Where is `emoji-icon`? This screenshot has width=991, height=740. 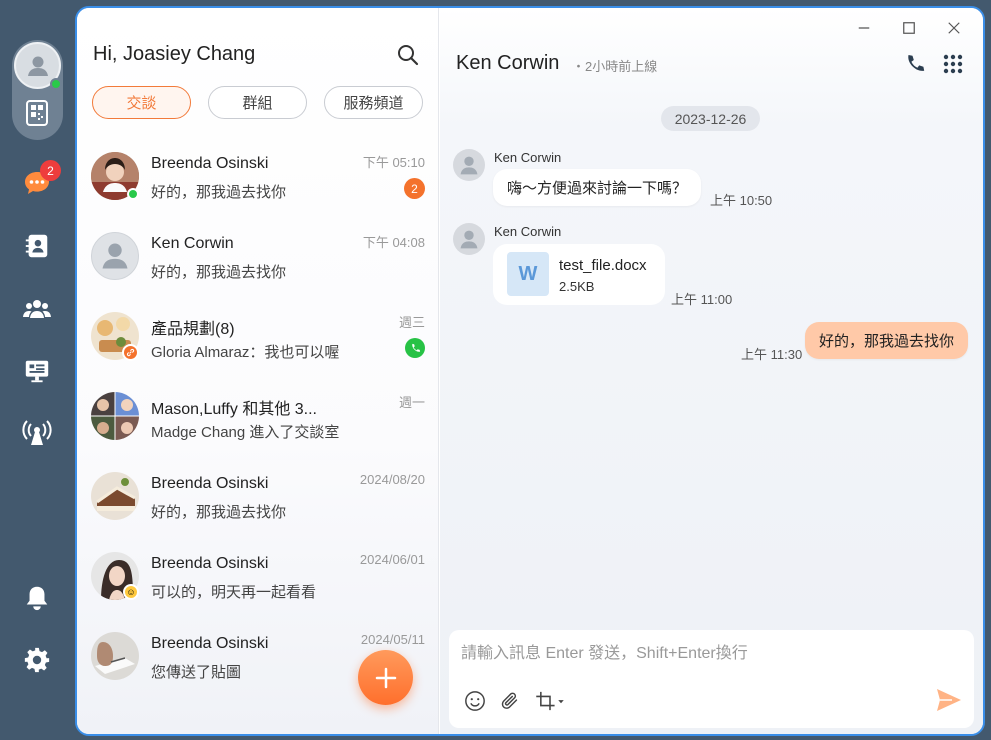 emoji-icon is located at coordinates (475, 701).